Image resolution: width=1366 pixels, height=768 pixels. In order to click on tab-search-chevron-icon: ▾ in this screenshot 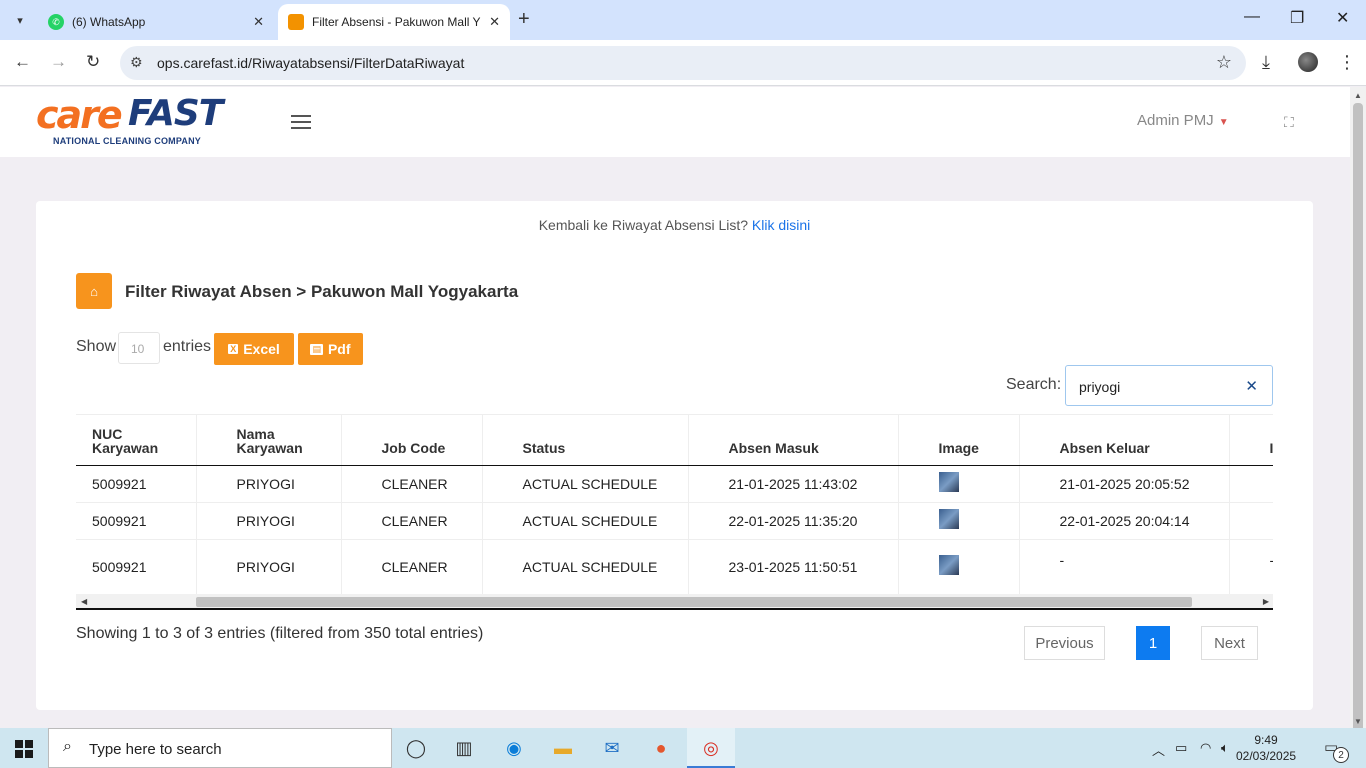, I will do `click(20, 20)`.